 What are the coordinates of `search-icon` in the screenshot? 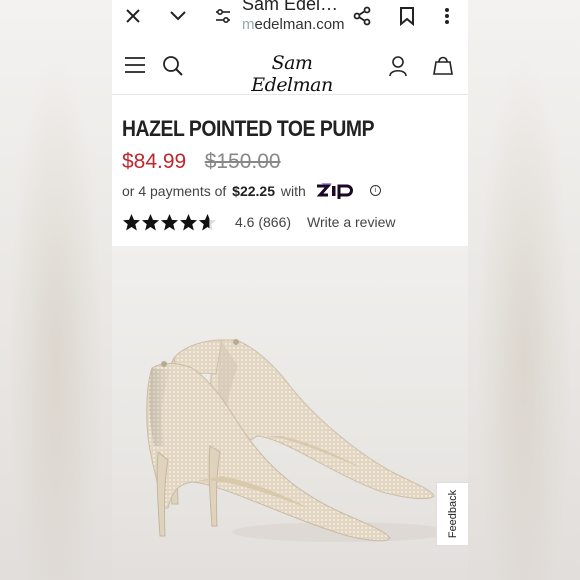 It's located at (173, 68).